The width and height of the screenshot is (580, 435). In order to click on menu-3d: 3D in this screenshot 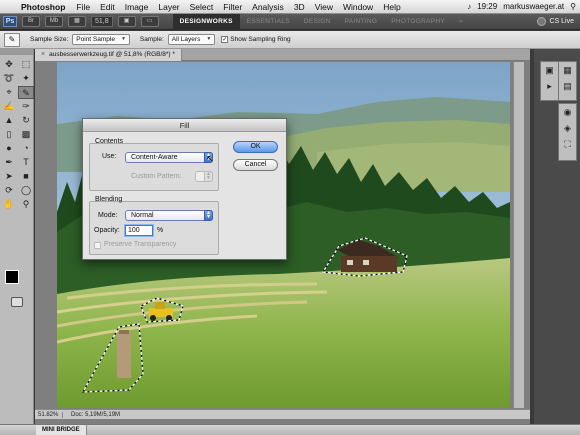, I will do `click(299, 7)`.